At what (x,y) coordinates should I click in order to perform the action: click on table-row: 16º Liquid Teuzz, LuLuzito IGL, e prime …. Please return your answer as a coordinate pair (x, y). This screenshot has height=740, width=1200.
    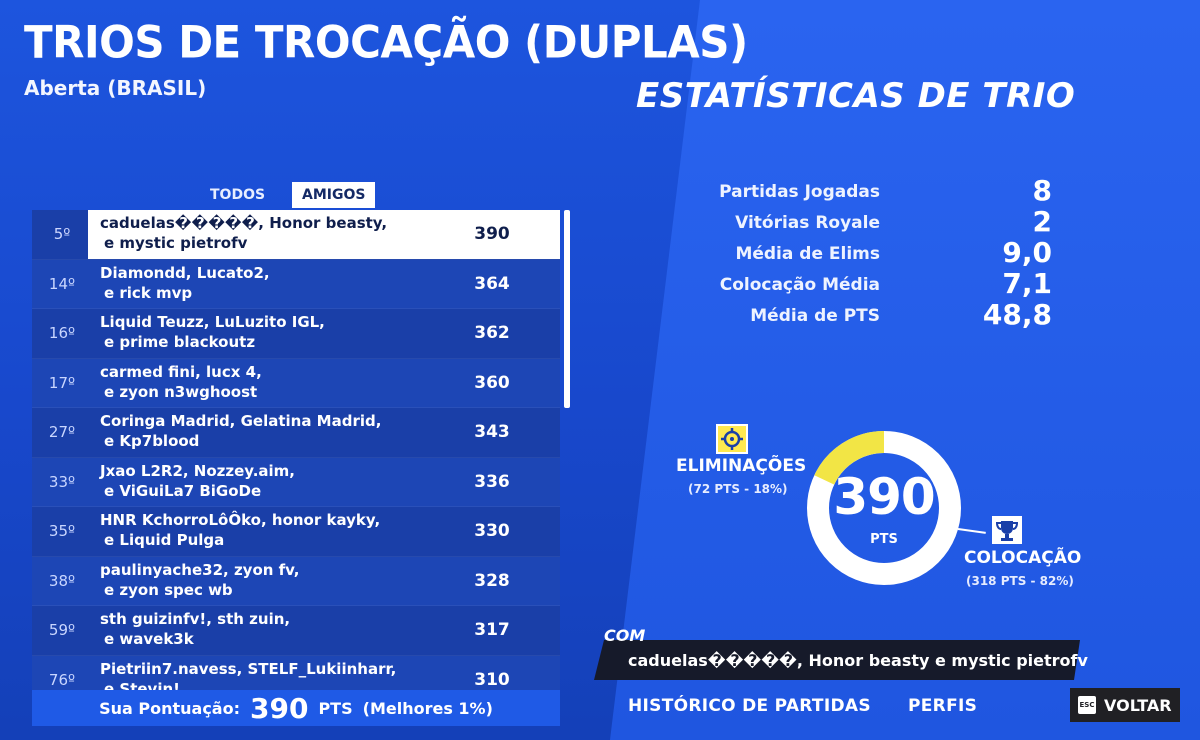
    Looking at the image, I should click on (296, 334).